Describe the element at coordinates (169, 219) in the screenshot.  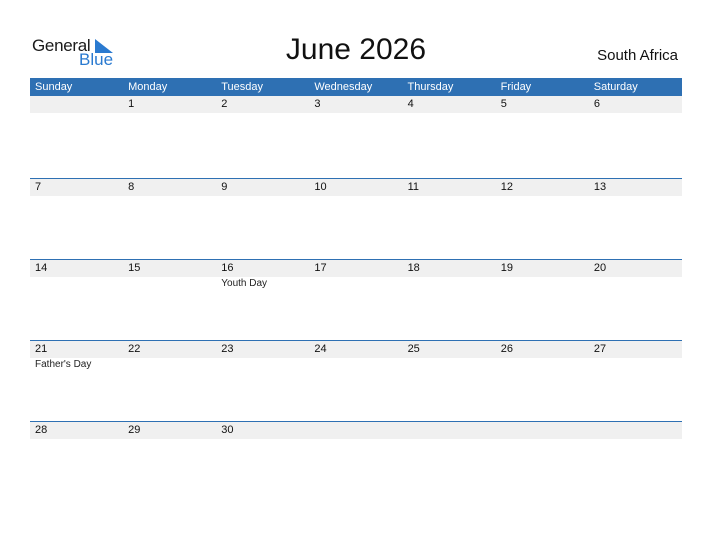
I see `day-cell: 8` at that location.